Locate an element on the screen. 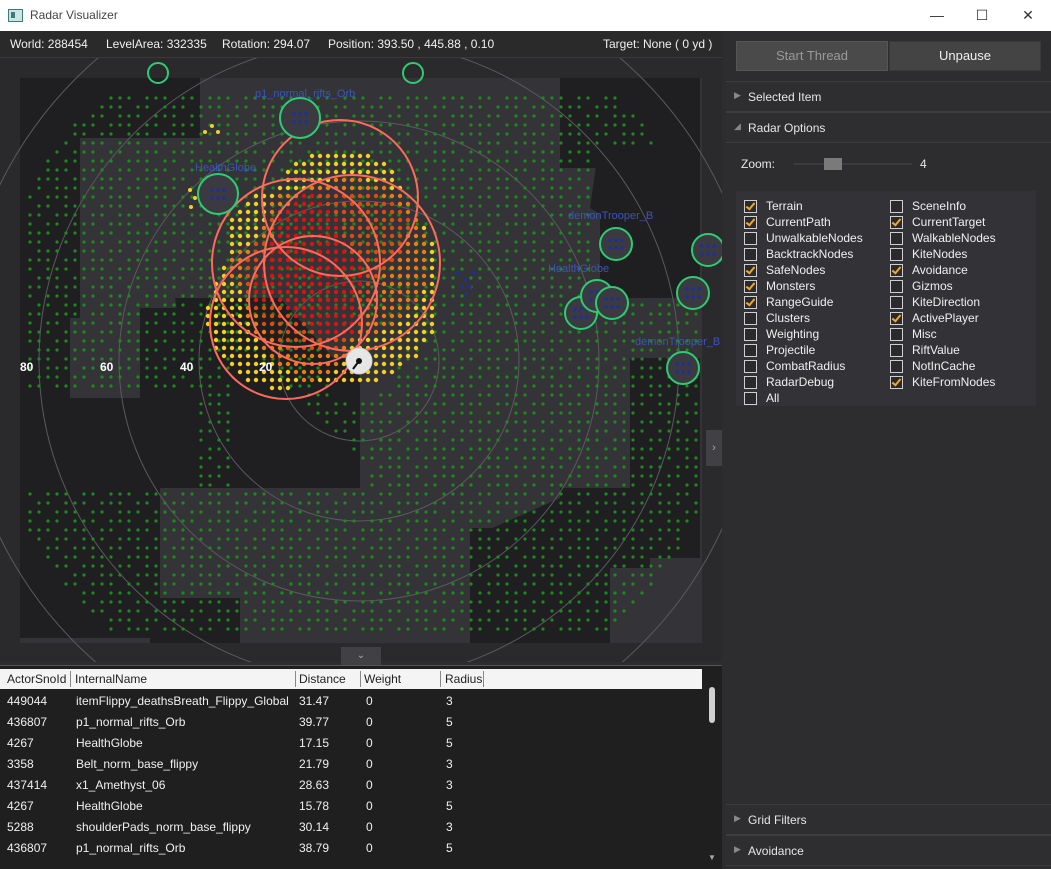 The width and height of the screenshot is (1051, 869). avoidance-expander: ▶ Avoidance is located at coordinates (888, 850).